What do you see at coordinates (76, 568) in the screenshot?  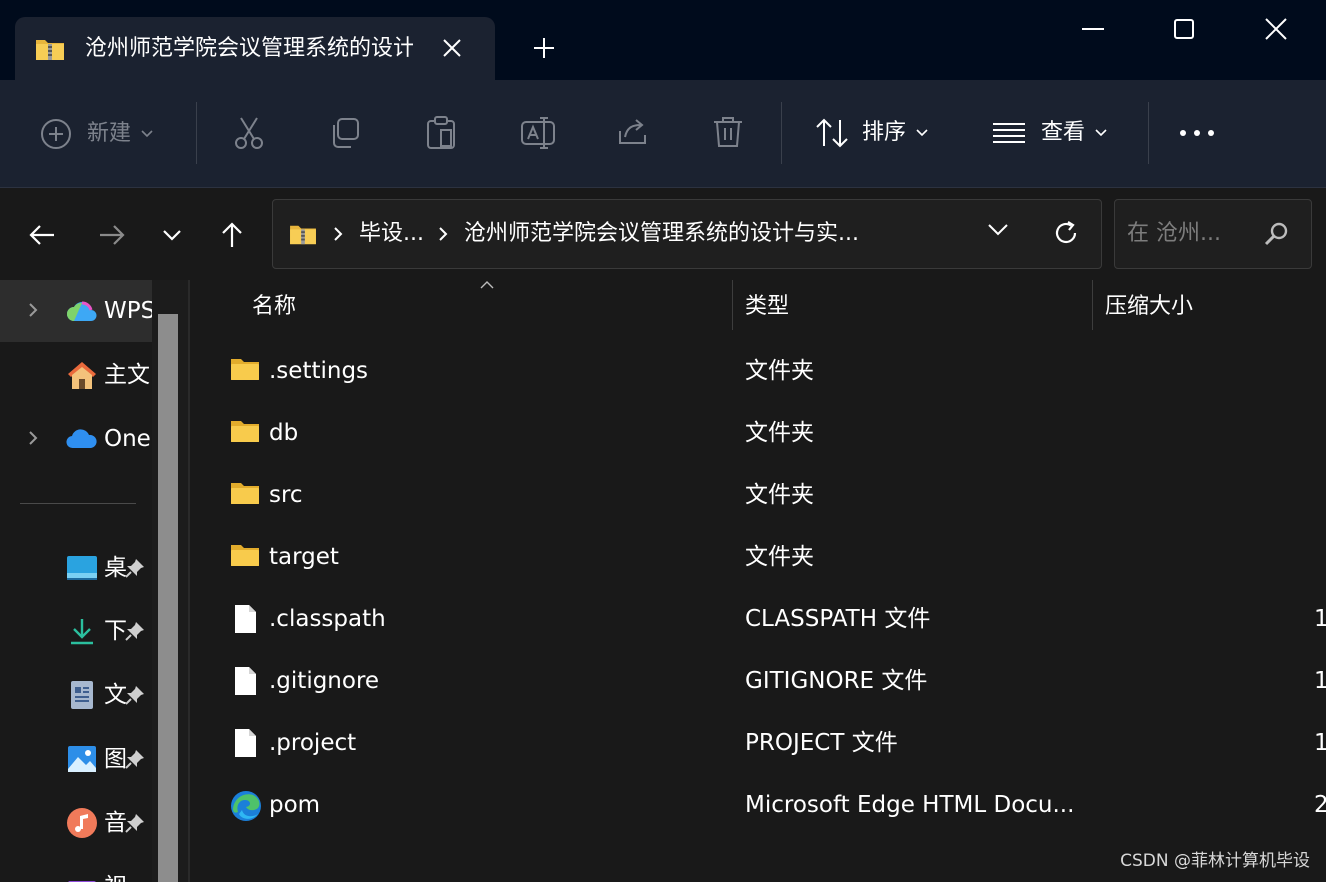 I see `sidebar-item-desktop: 桌` at bounding box center [76, 568].